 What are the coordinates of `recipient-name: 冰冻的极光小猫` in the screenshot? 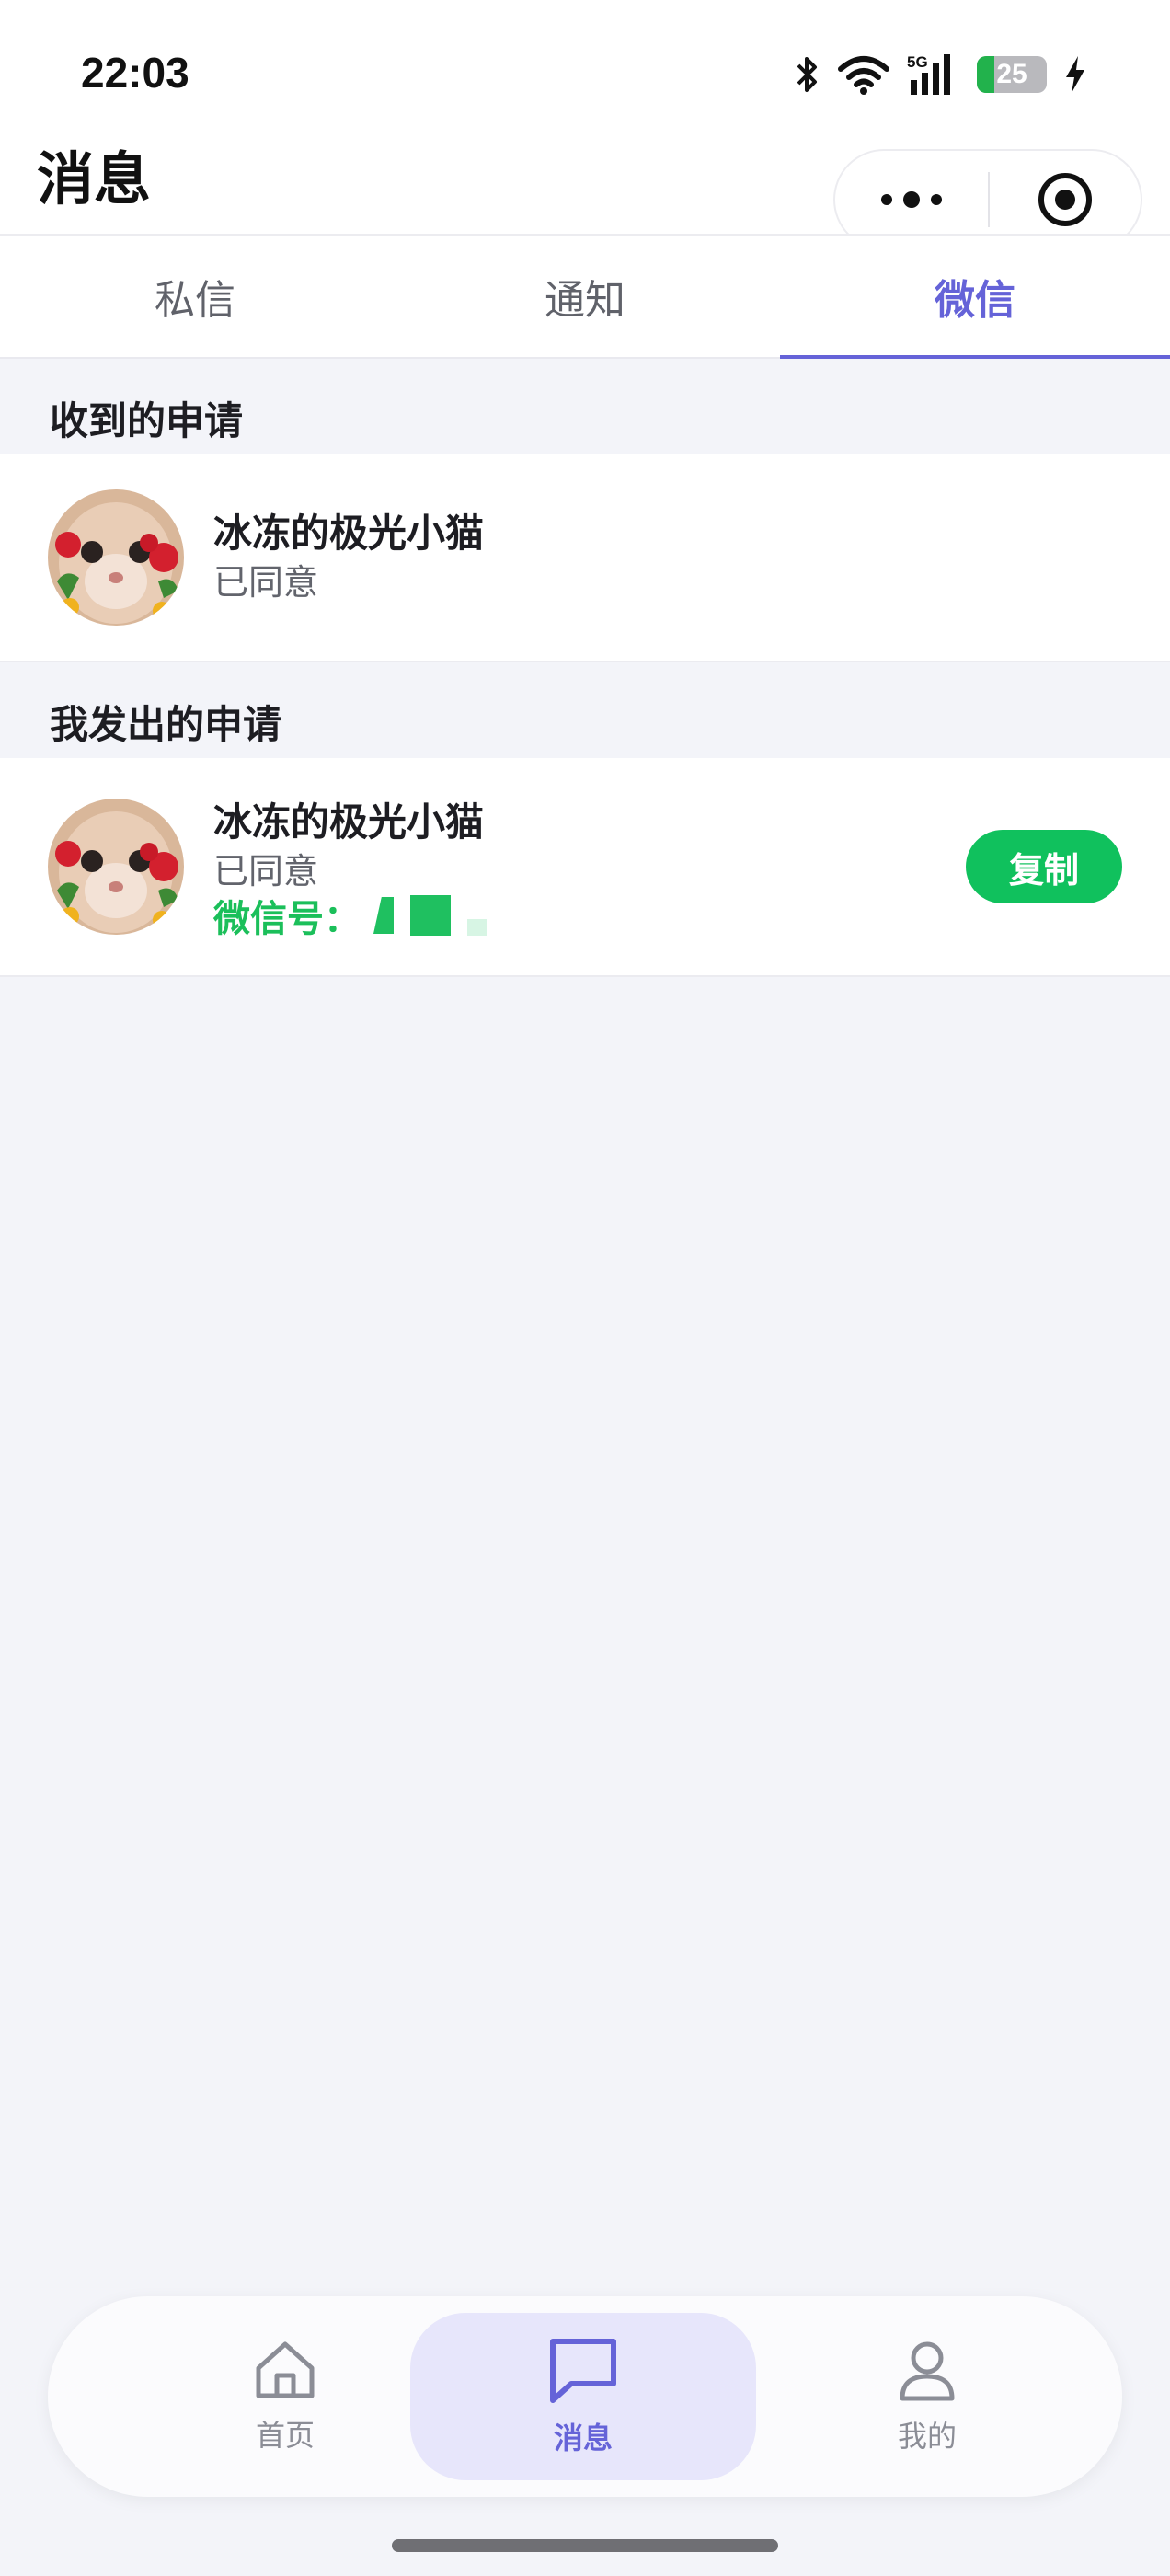 It's located at (349, 822).